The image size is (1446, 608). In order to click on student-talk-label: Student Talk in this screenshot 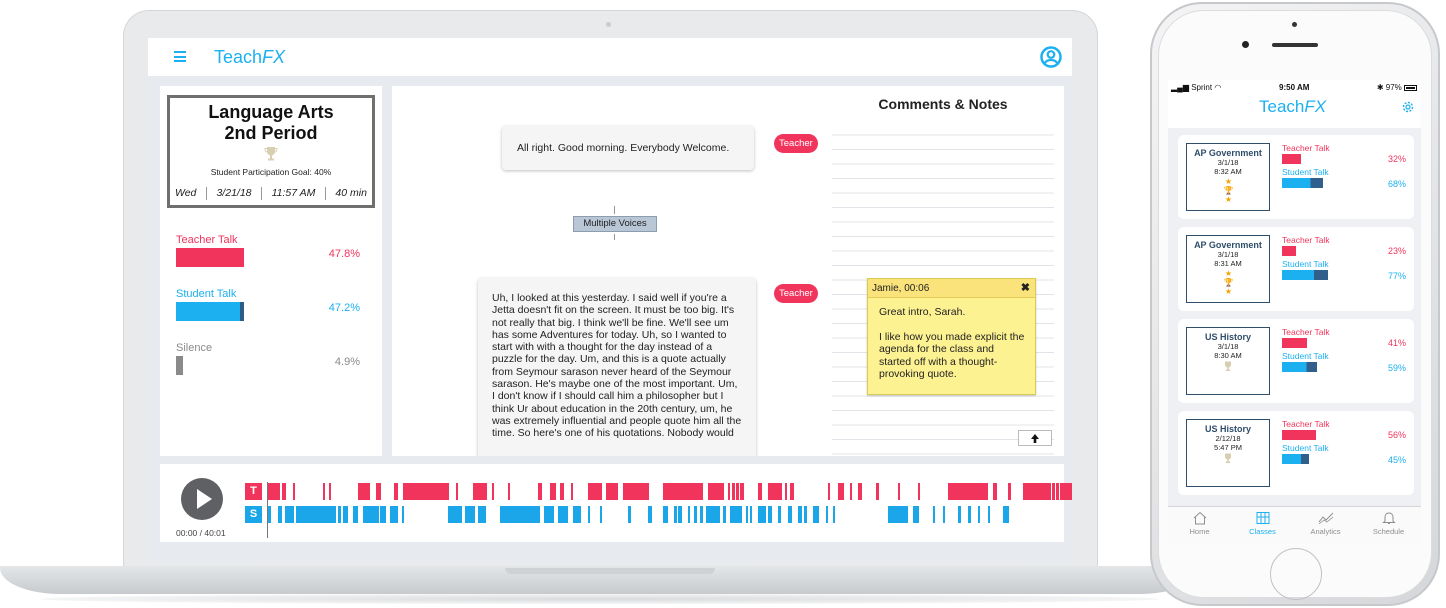, I will do `click(1305, 356)`.